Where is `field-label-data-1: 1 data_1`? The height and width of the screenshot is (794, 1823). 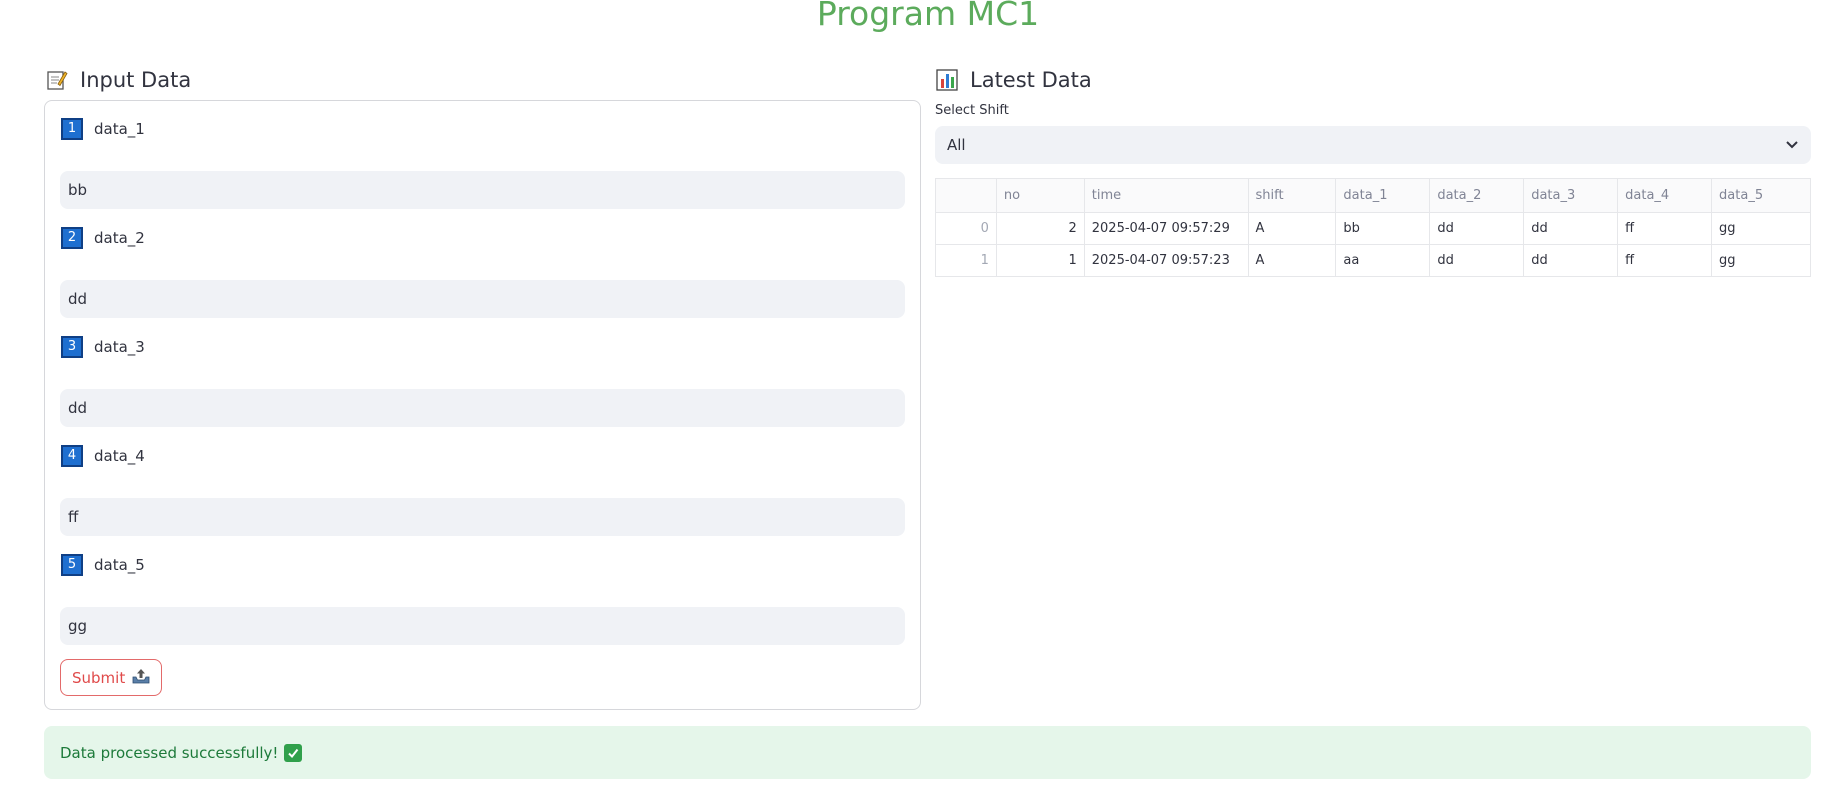
field-label-data-1: 1 data_1 is located at coordinates (103, 129).